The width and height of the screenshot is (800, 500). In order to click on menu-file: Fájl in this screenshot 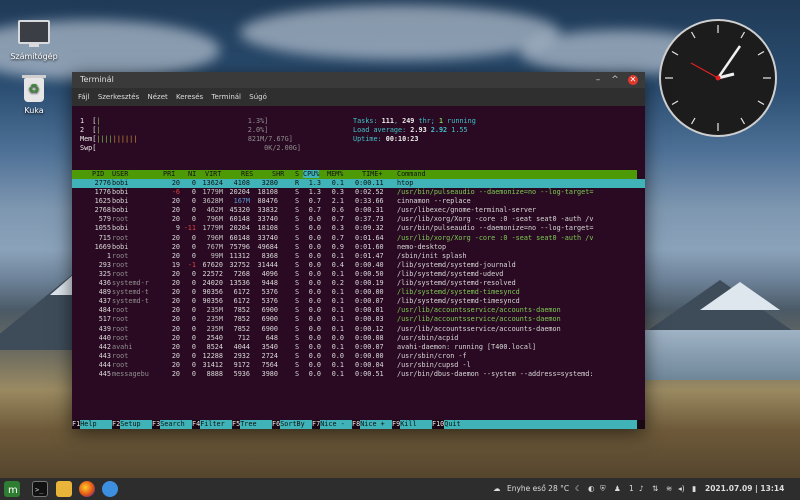, I will do `click(84, 97)`.